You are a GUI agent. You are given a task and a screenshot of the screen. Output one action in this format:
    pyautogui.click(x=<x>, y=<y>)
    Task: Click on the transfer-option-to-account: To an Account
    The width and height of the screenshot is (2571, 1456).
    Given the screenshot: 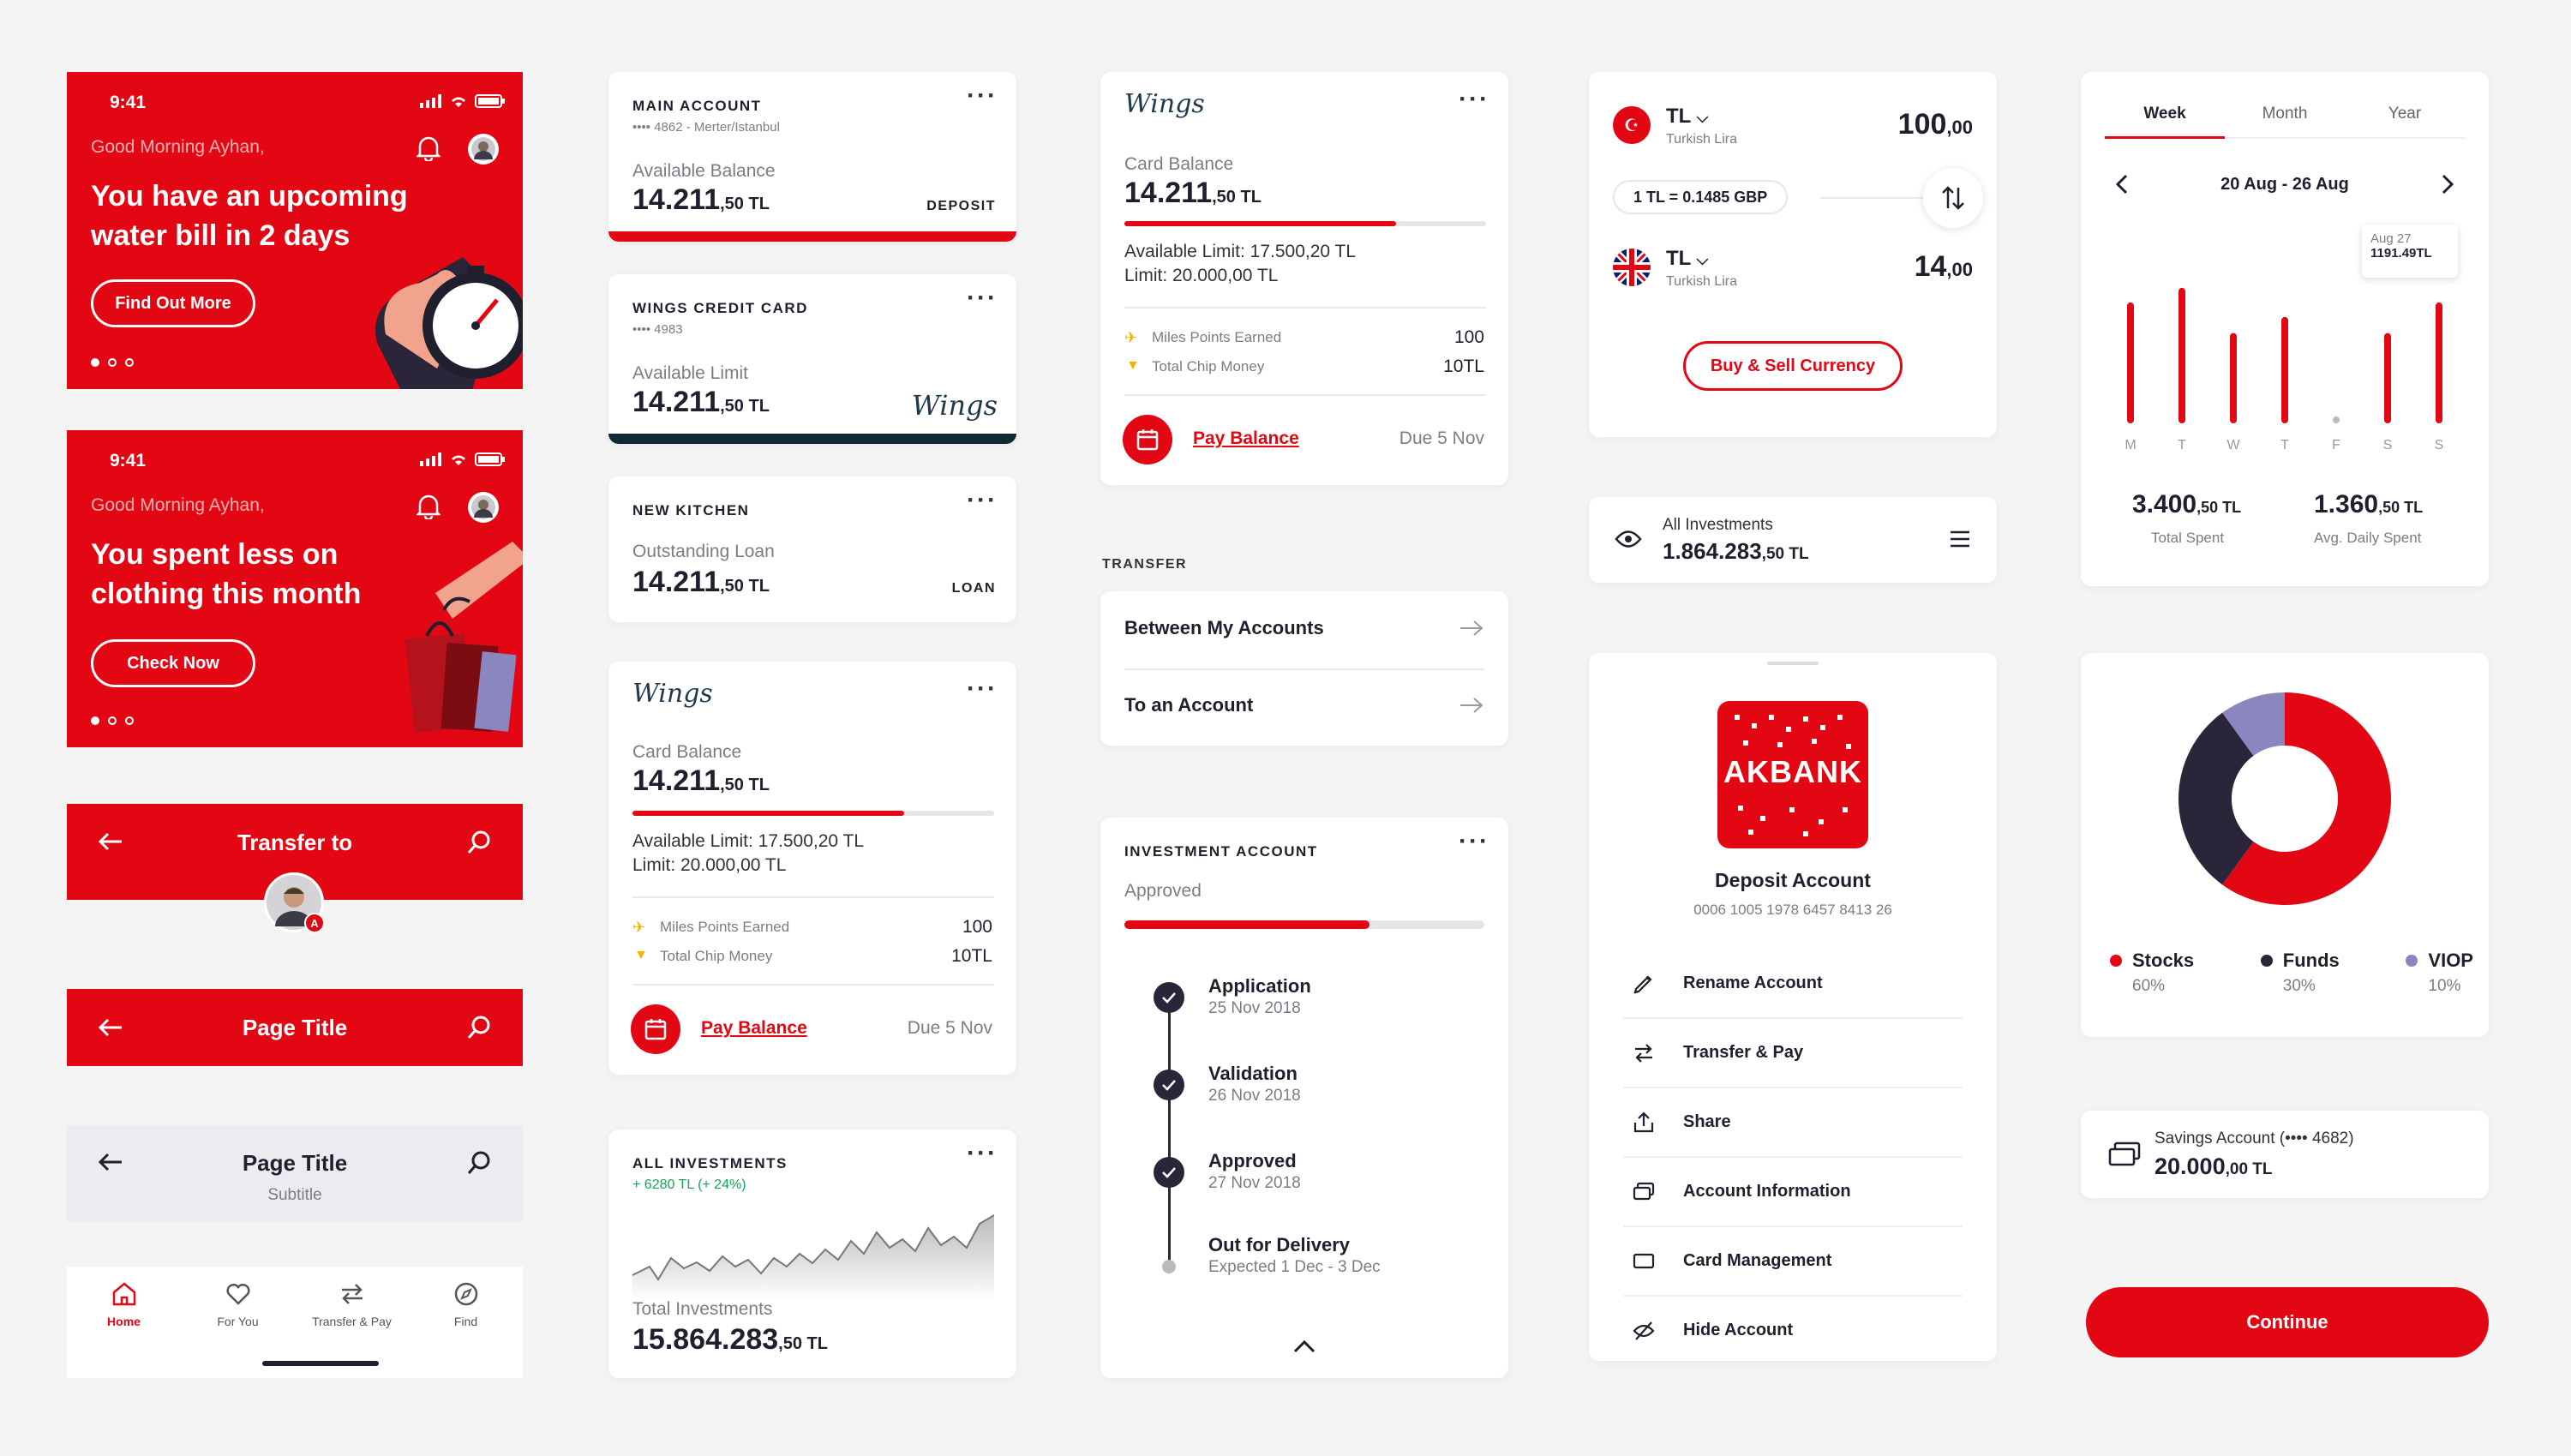 What is the action you would take?
    pyautogui.click(x=1304, y=707)
    